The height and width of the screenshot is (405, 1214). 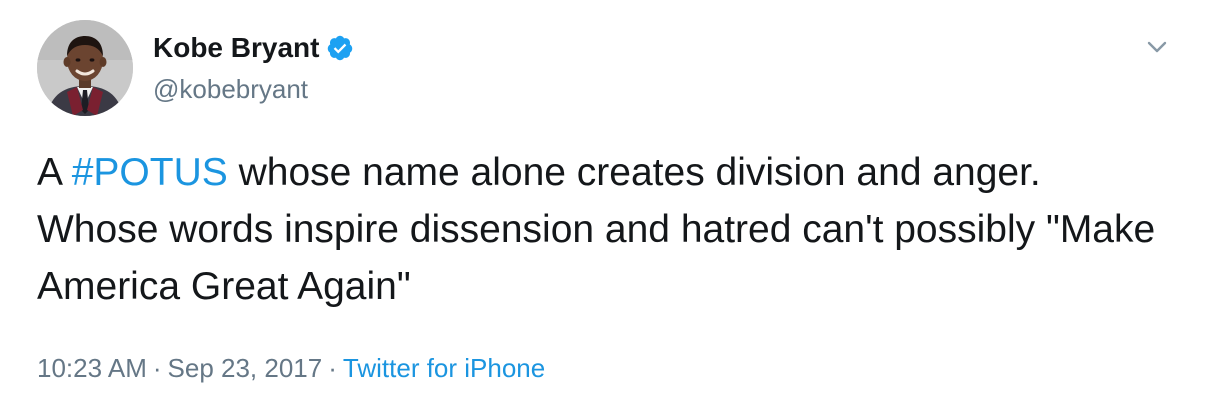 What do you see at coordinates (444, 368) in the screenshot?
I see `tweet-source-link: Twitter for iPhone` at bounding box center [444, 368].